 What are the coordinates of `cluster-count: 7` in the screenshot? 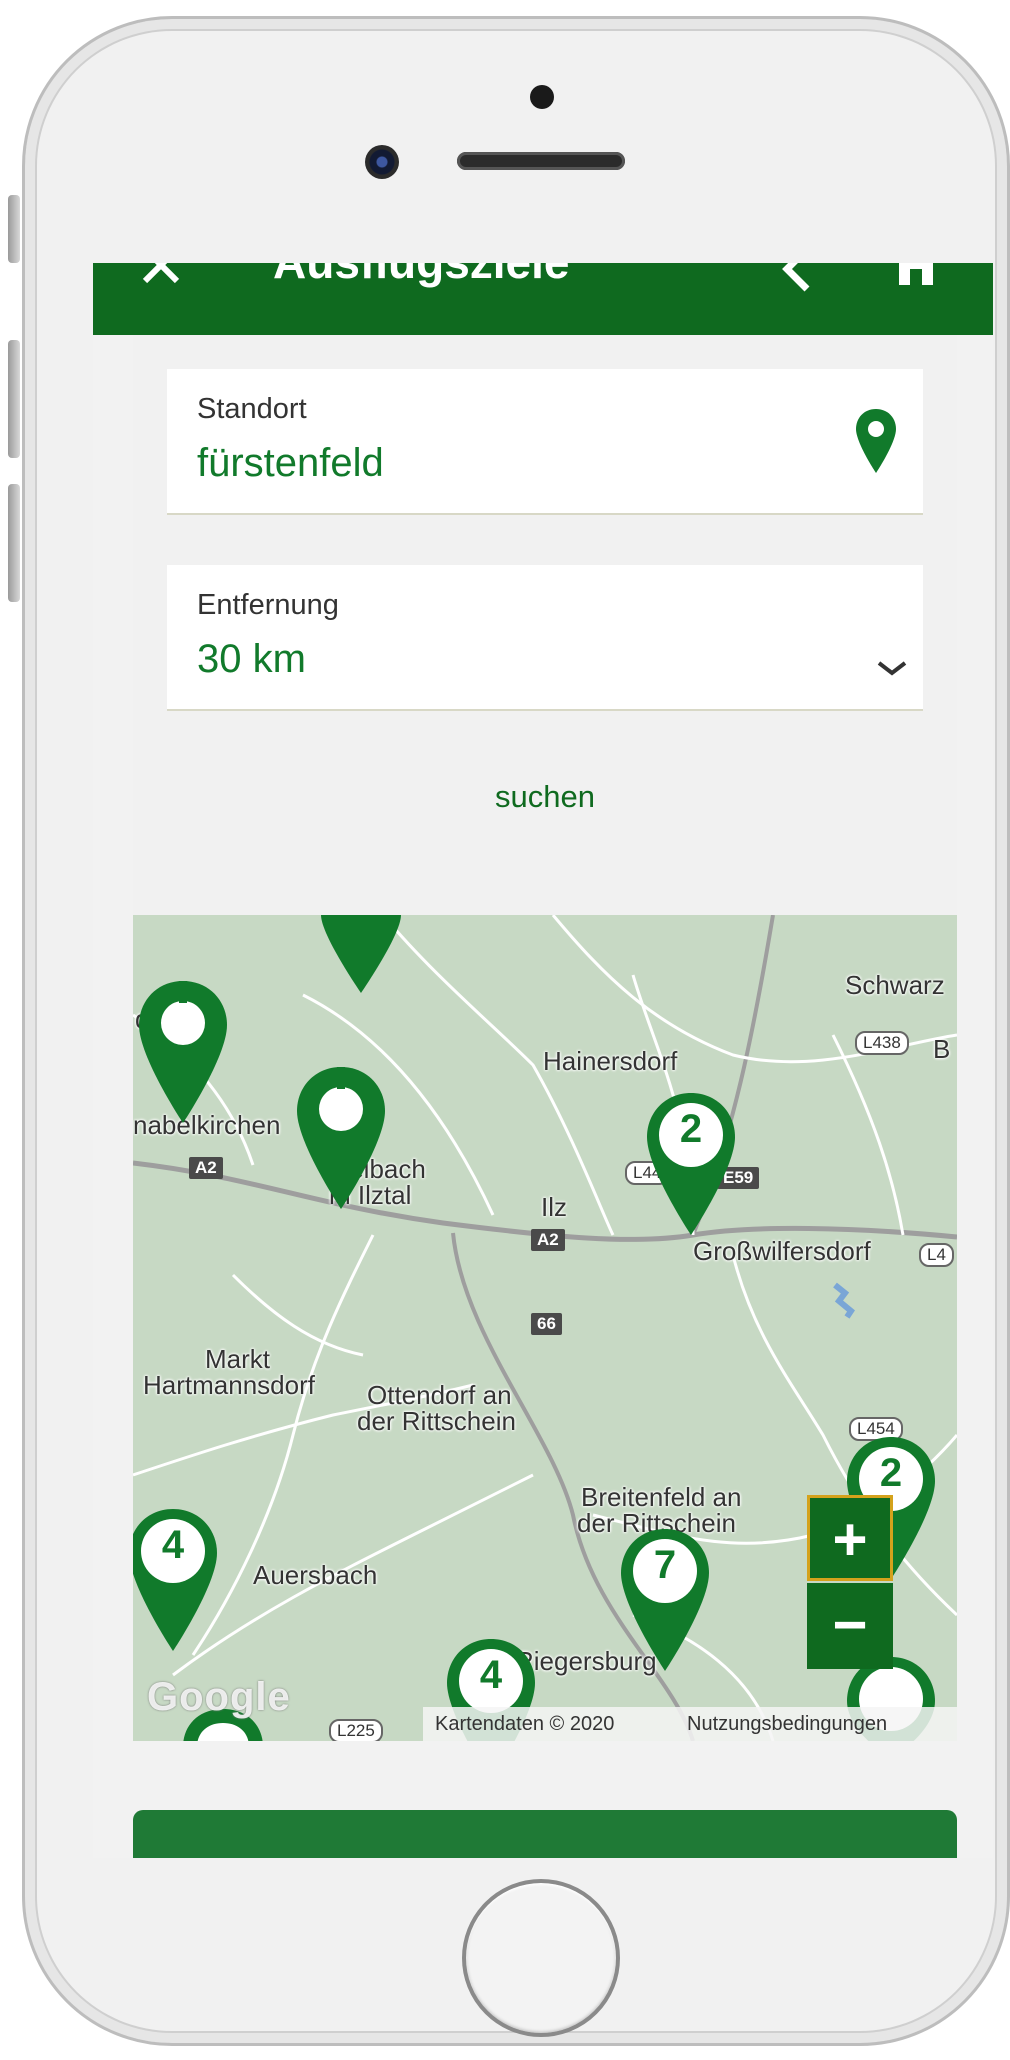 It's located at (665, 1565).